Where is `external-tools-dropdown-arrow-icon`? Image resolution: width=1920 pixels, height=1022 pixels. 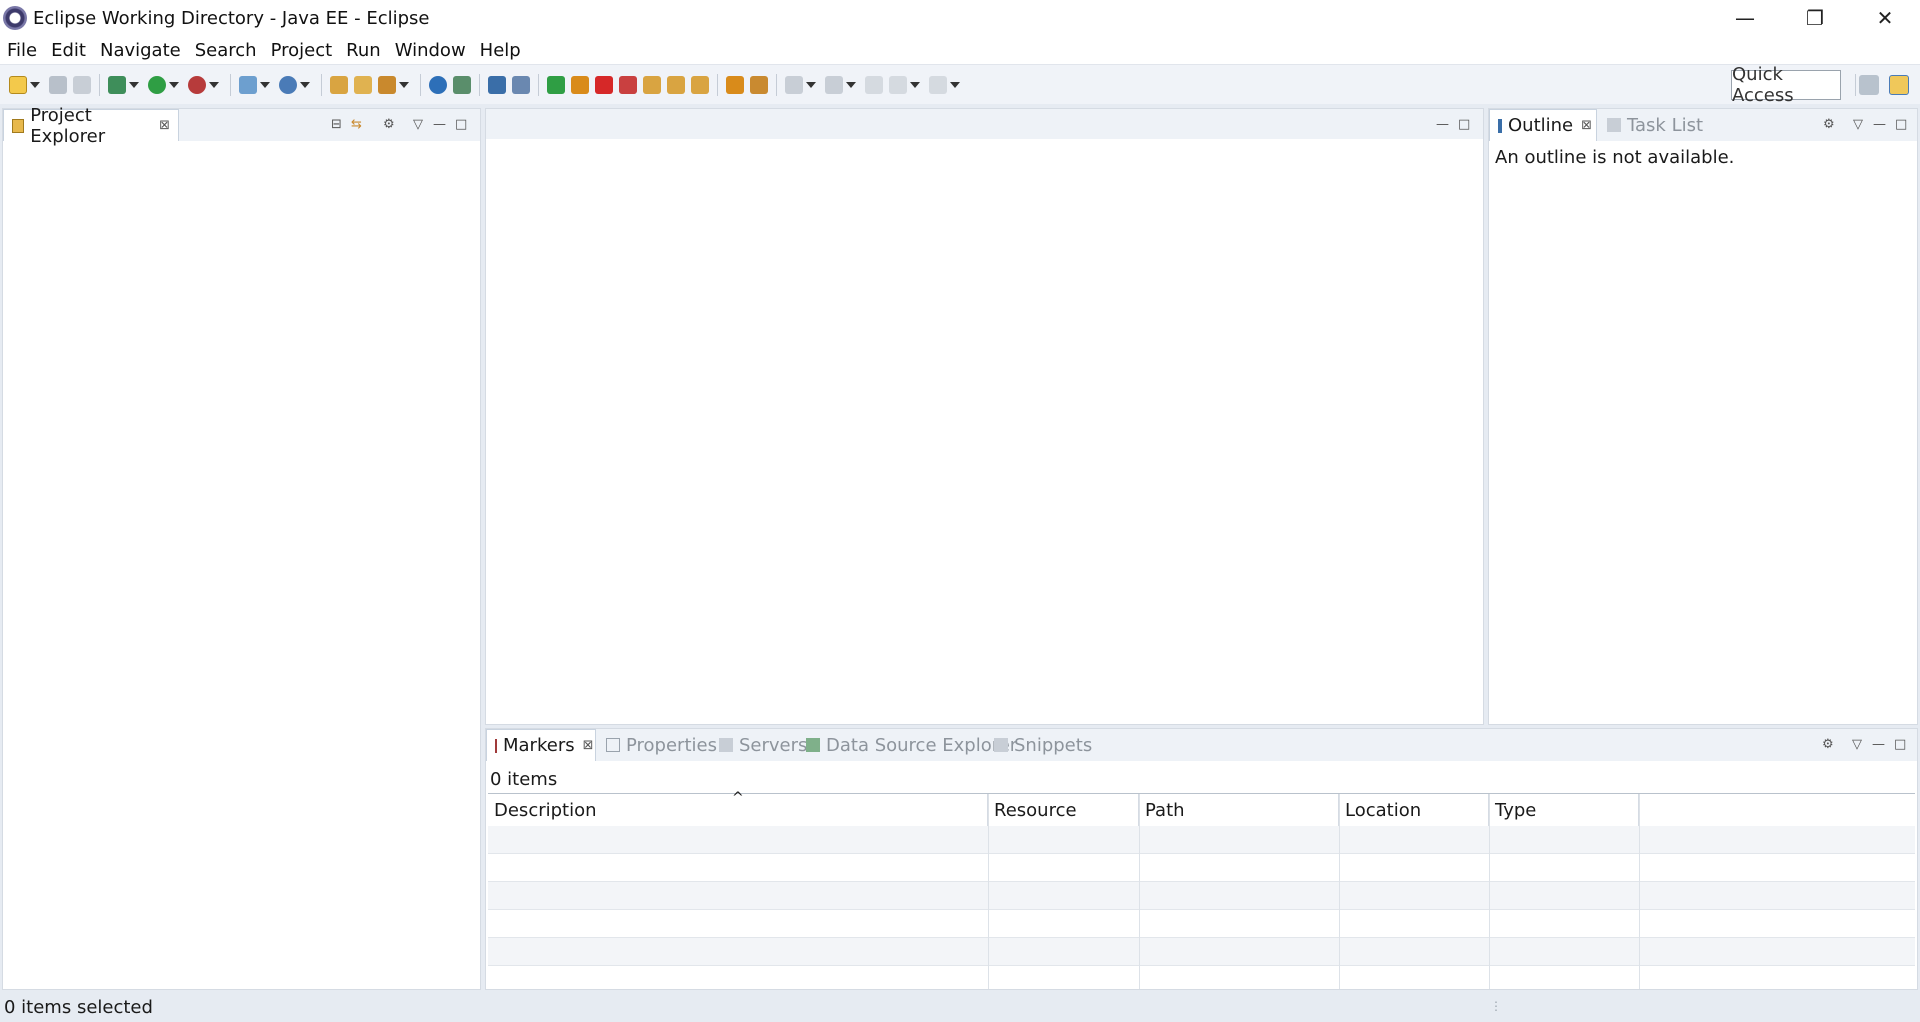
external-tools-dropdown-arrow-icon is located at coordinates (214, 85).